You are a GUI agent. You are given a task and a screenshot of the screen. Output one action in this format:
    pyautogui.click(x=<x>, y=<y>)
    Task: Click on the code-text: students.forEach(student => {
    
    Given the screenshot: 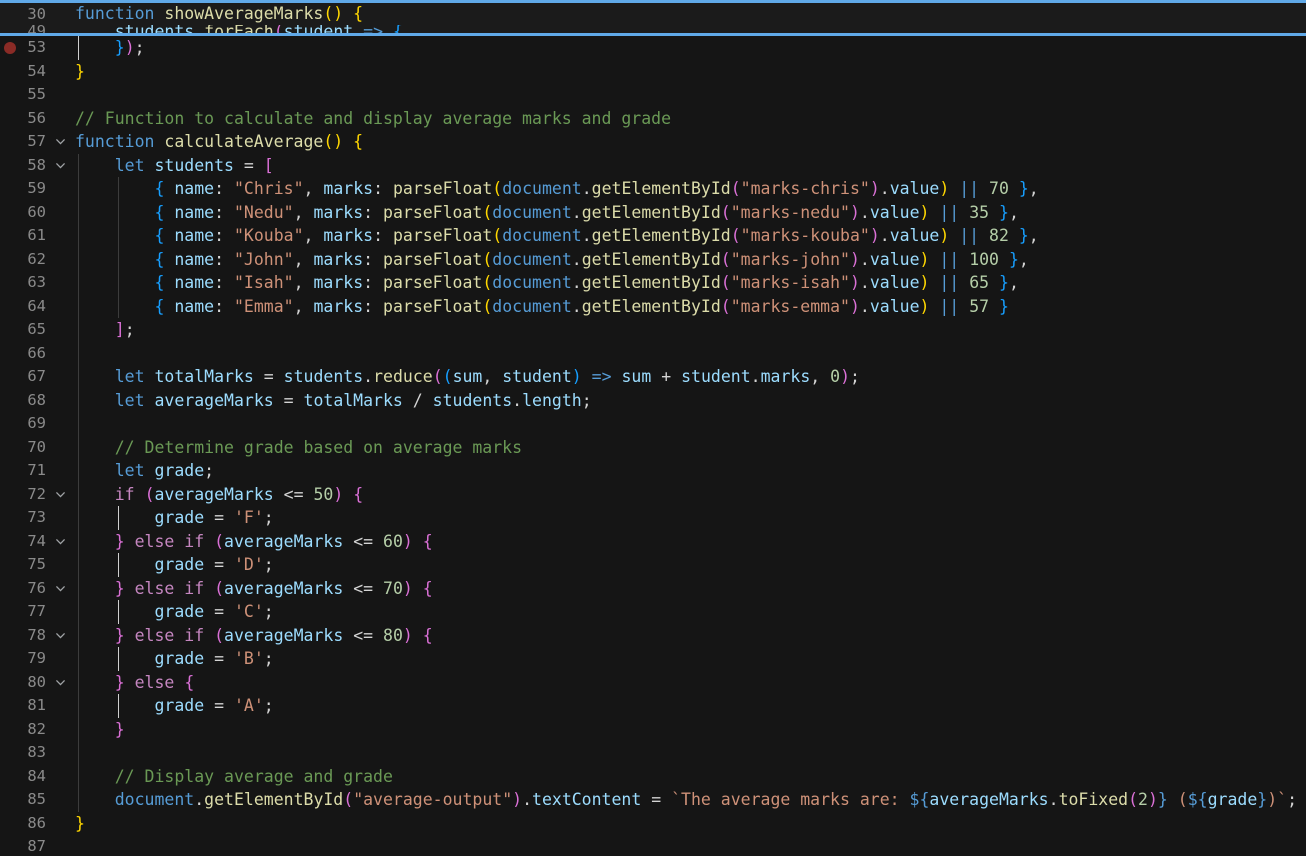 What is the action you would take?
    pyautogui.click(x=239, y=29)
    